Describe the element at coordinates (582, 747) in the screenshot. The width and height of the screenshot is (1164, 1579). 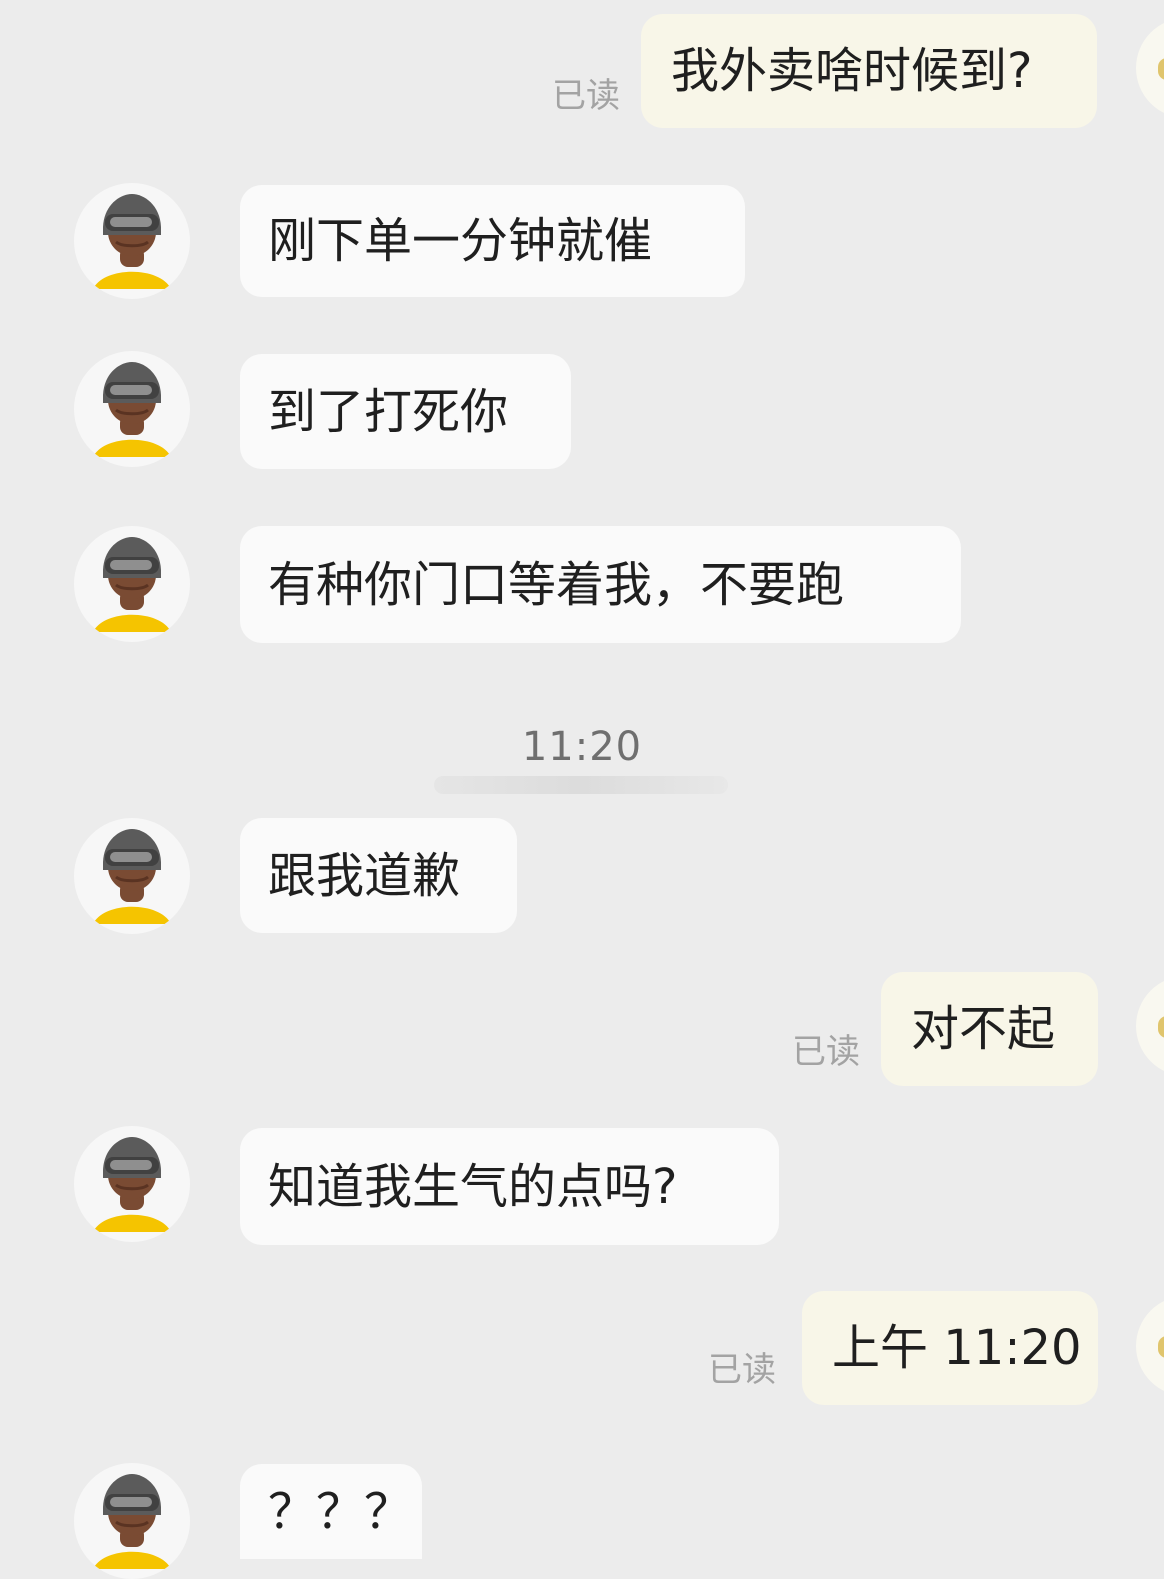
I see `timestamp: 11:20` at that location.